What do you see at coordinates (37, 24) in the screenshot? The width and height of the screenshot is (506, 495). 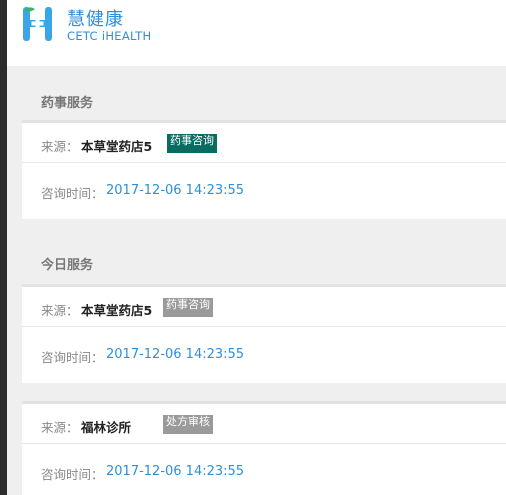 I see `ihealth-logo-icon` at bounding box center [37, 24].